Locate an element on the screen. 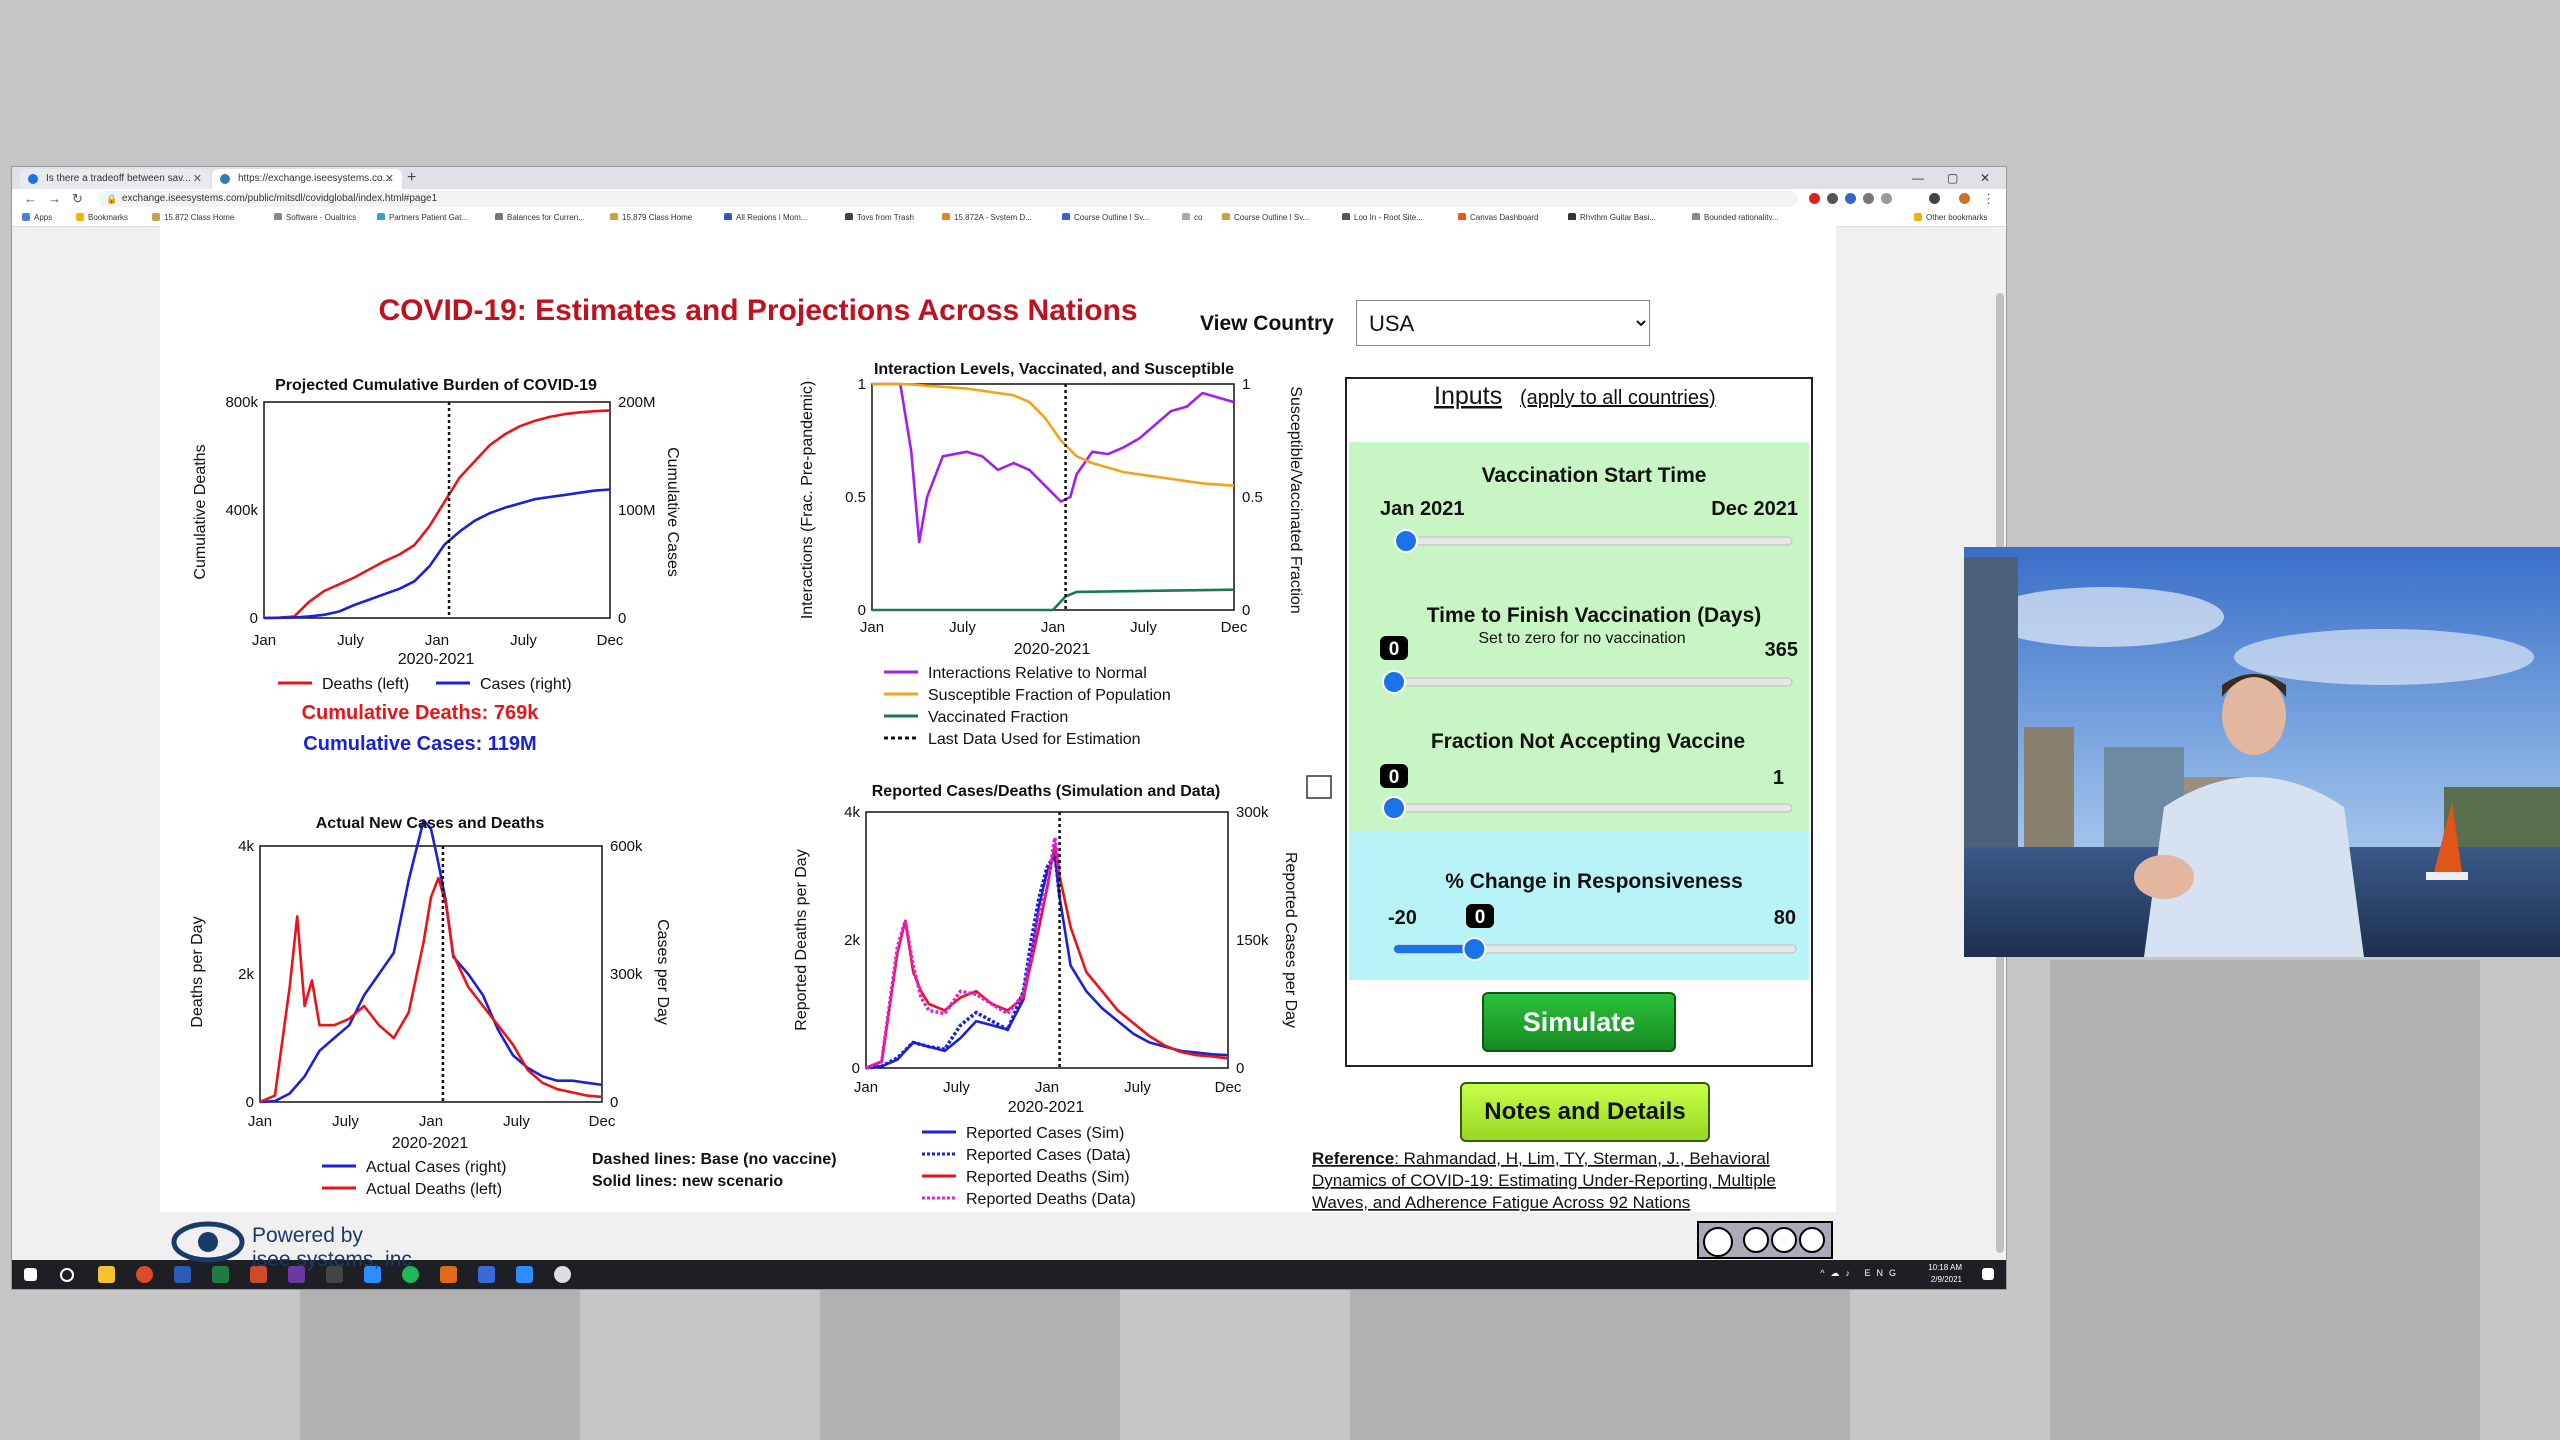  bookmark-item: Apps is located at coordinates (37, 217).